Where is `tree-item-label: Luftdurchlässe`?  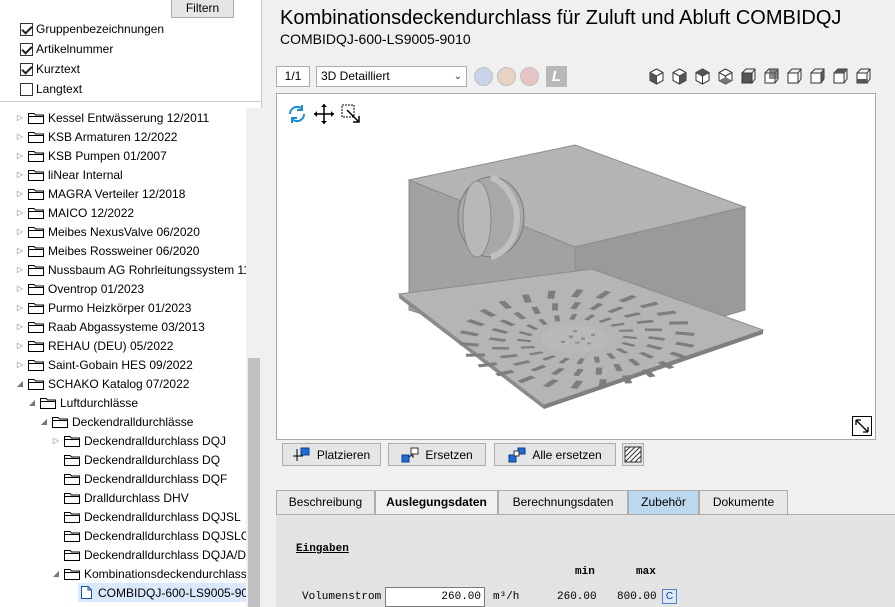 tree-item-label: Luftdurchlässe is located at coordinates (99, 402).